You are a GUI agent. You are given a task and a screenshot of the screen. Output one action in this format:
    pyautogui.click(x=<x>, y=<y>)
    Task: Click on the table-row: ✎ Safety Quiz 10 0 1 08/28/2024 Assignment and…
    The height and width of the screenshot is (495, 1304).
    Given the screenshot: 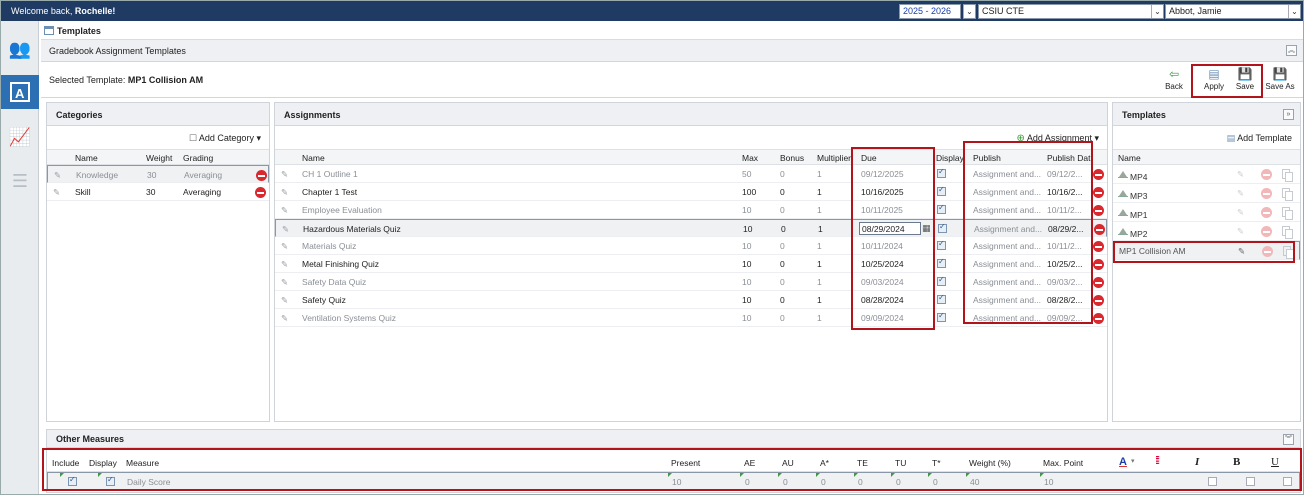 What is the action you would take?
    pyautogui.click(x=691, y=300)
    